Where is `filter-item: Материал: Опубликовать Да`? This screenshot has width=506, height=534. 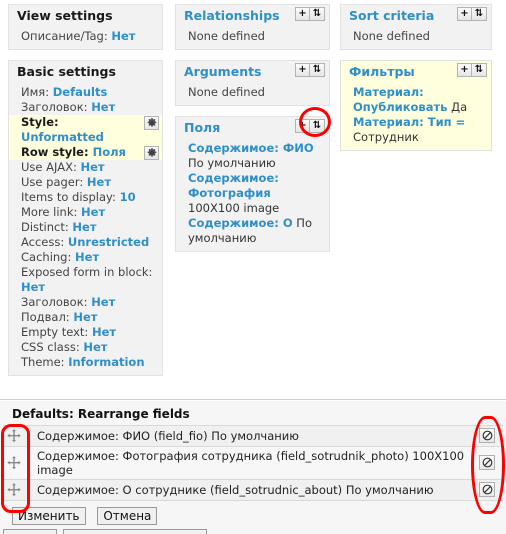 filter-item: Материал: Опубликовать Да is located at coordinates (419, 100).